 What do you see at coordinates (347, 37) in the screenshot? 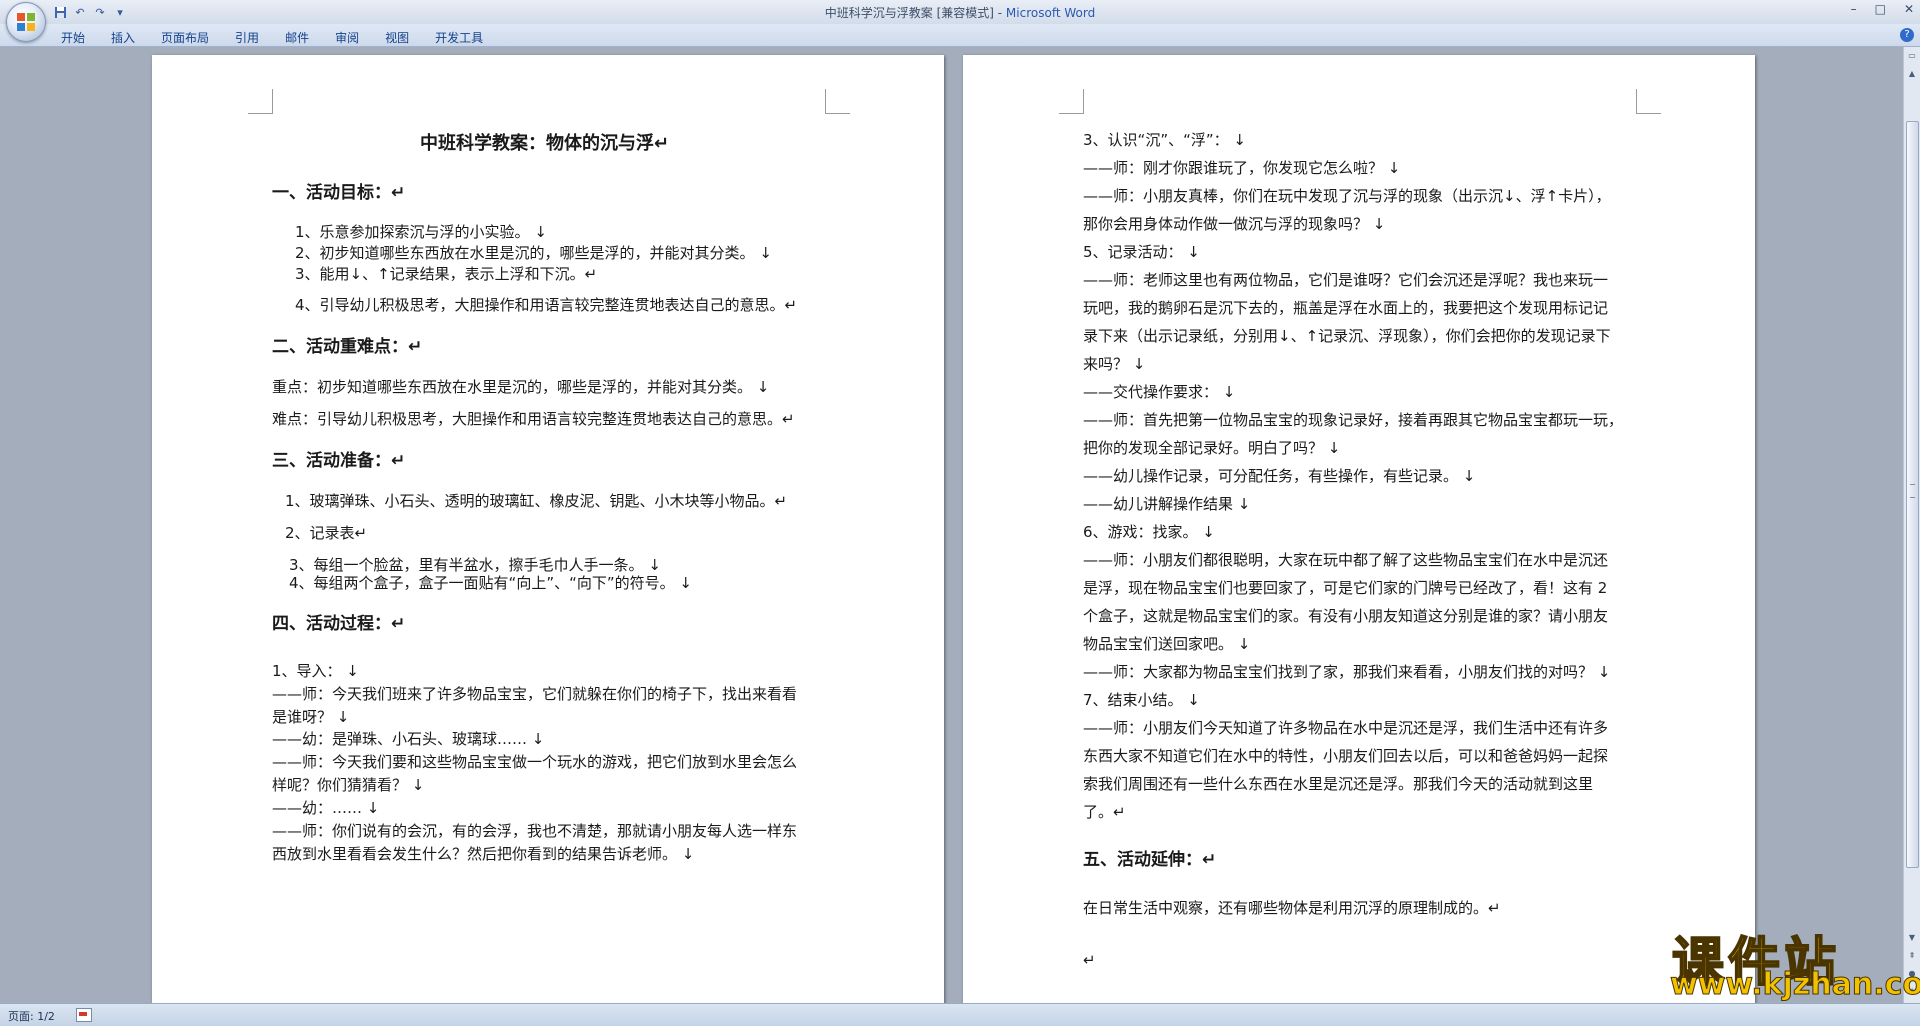
I see `tab-review: 审阅` at bounding box center [347, 37].